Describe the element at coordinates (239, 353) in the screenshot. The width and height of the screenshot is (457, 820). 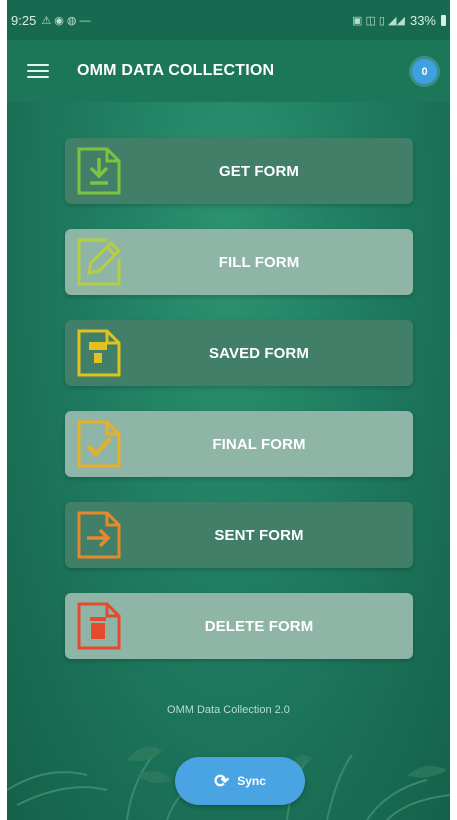
I see `saved-form-button: SAVED FORM` at that location.